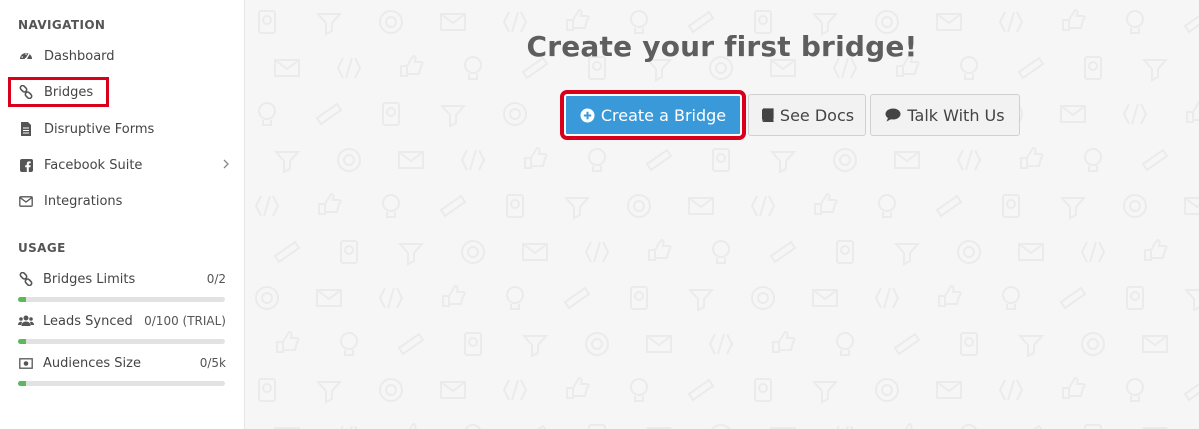 The height and width of the screenshot is (429, 1199). Describe the element at coordinates (122, 56) in the screenshot. I see `sidebar-item-dashboard: Dashboard` at that location.